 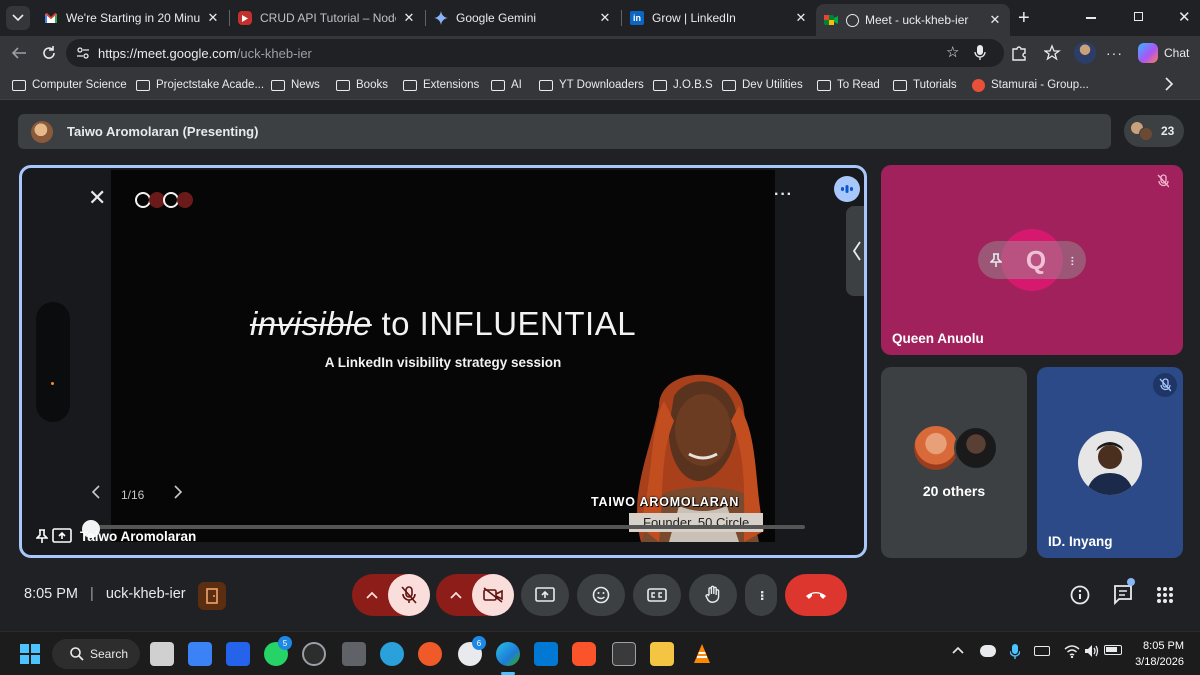 I want to click on meeting-details-icon, so click(x=1080, y=595).